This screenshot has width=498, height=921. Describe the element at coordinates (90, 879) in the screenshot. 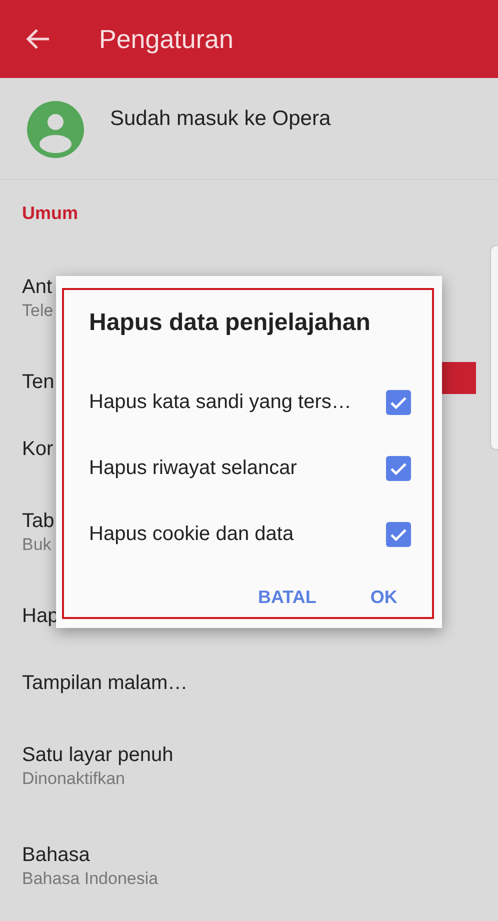

I see `setting-subtitle: Bahasa Indonesia` at that location.